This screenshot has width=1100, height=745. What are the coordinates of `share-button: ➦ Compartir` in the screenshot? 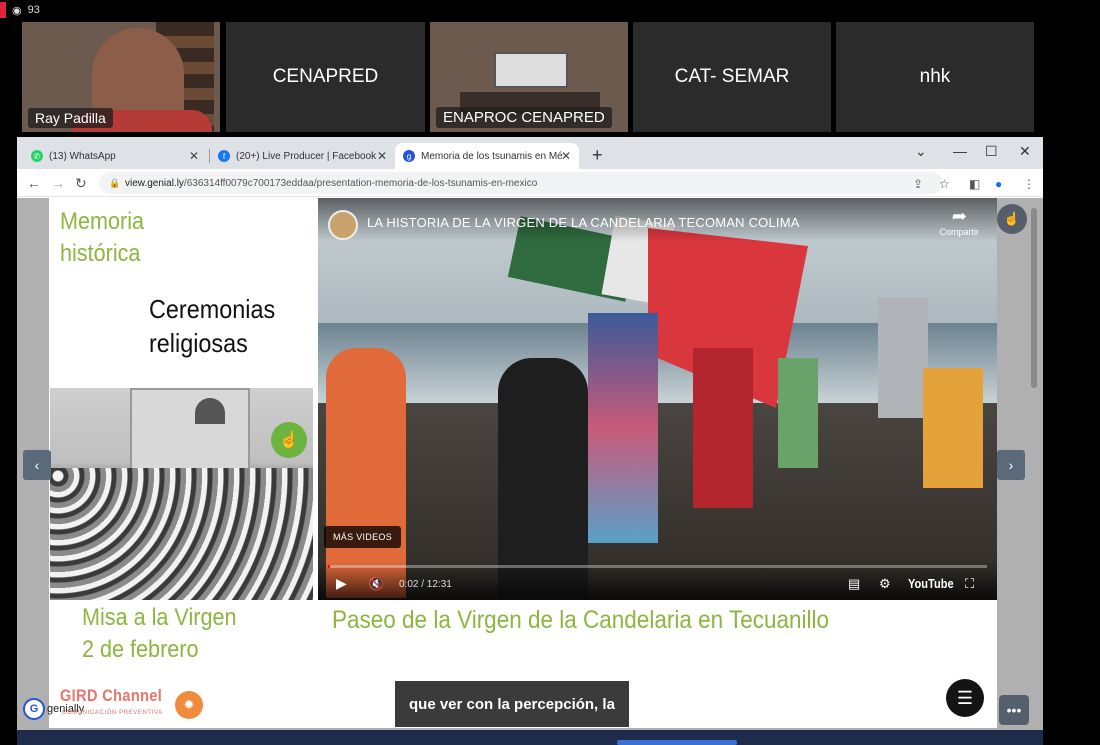 It's located at (959, 221).